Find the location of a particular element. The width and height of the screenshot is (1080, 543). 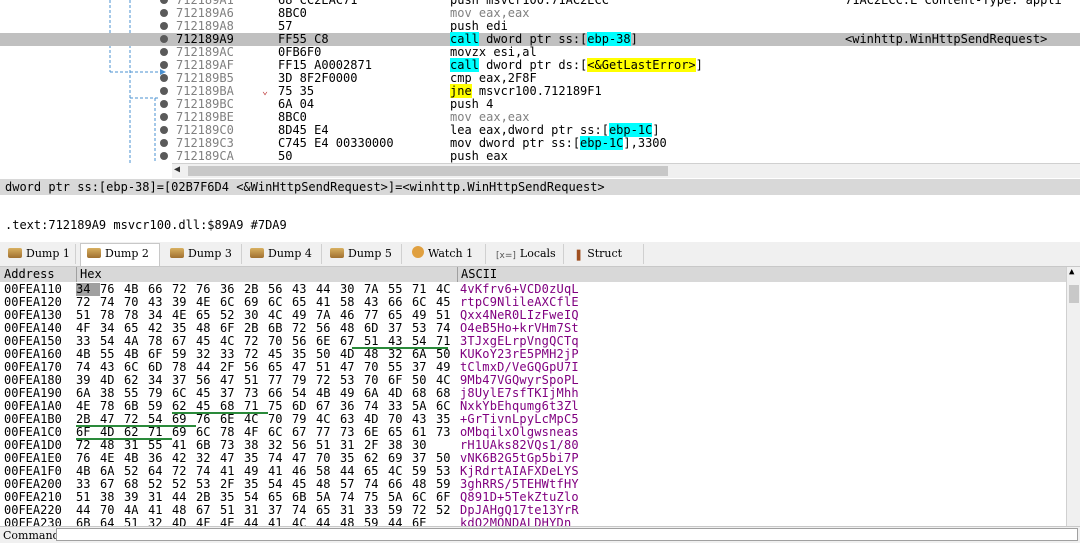

column-hex: Hex is located at coordinates (89, 274).